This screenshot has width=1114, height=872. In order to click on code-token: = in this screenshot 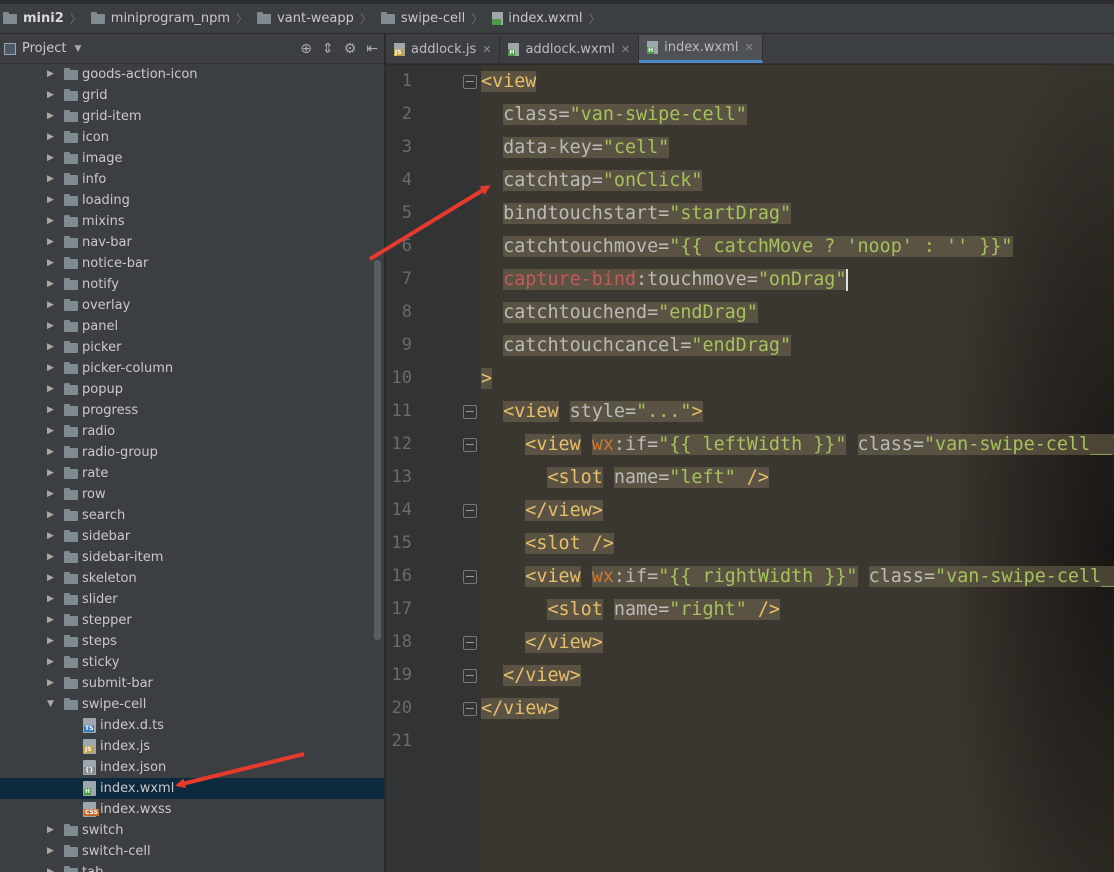, I will do `click(664, 477)`.